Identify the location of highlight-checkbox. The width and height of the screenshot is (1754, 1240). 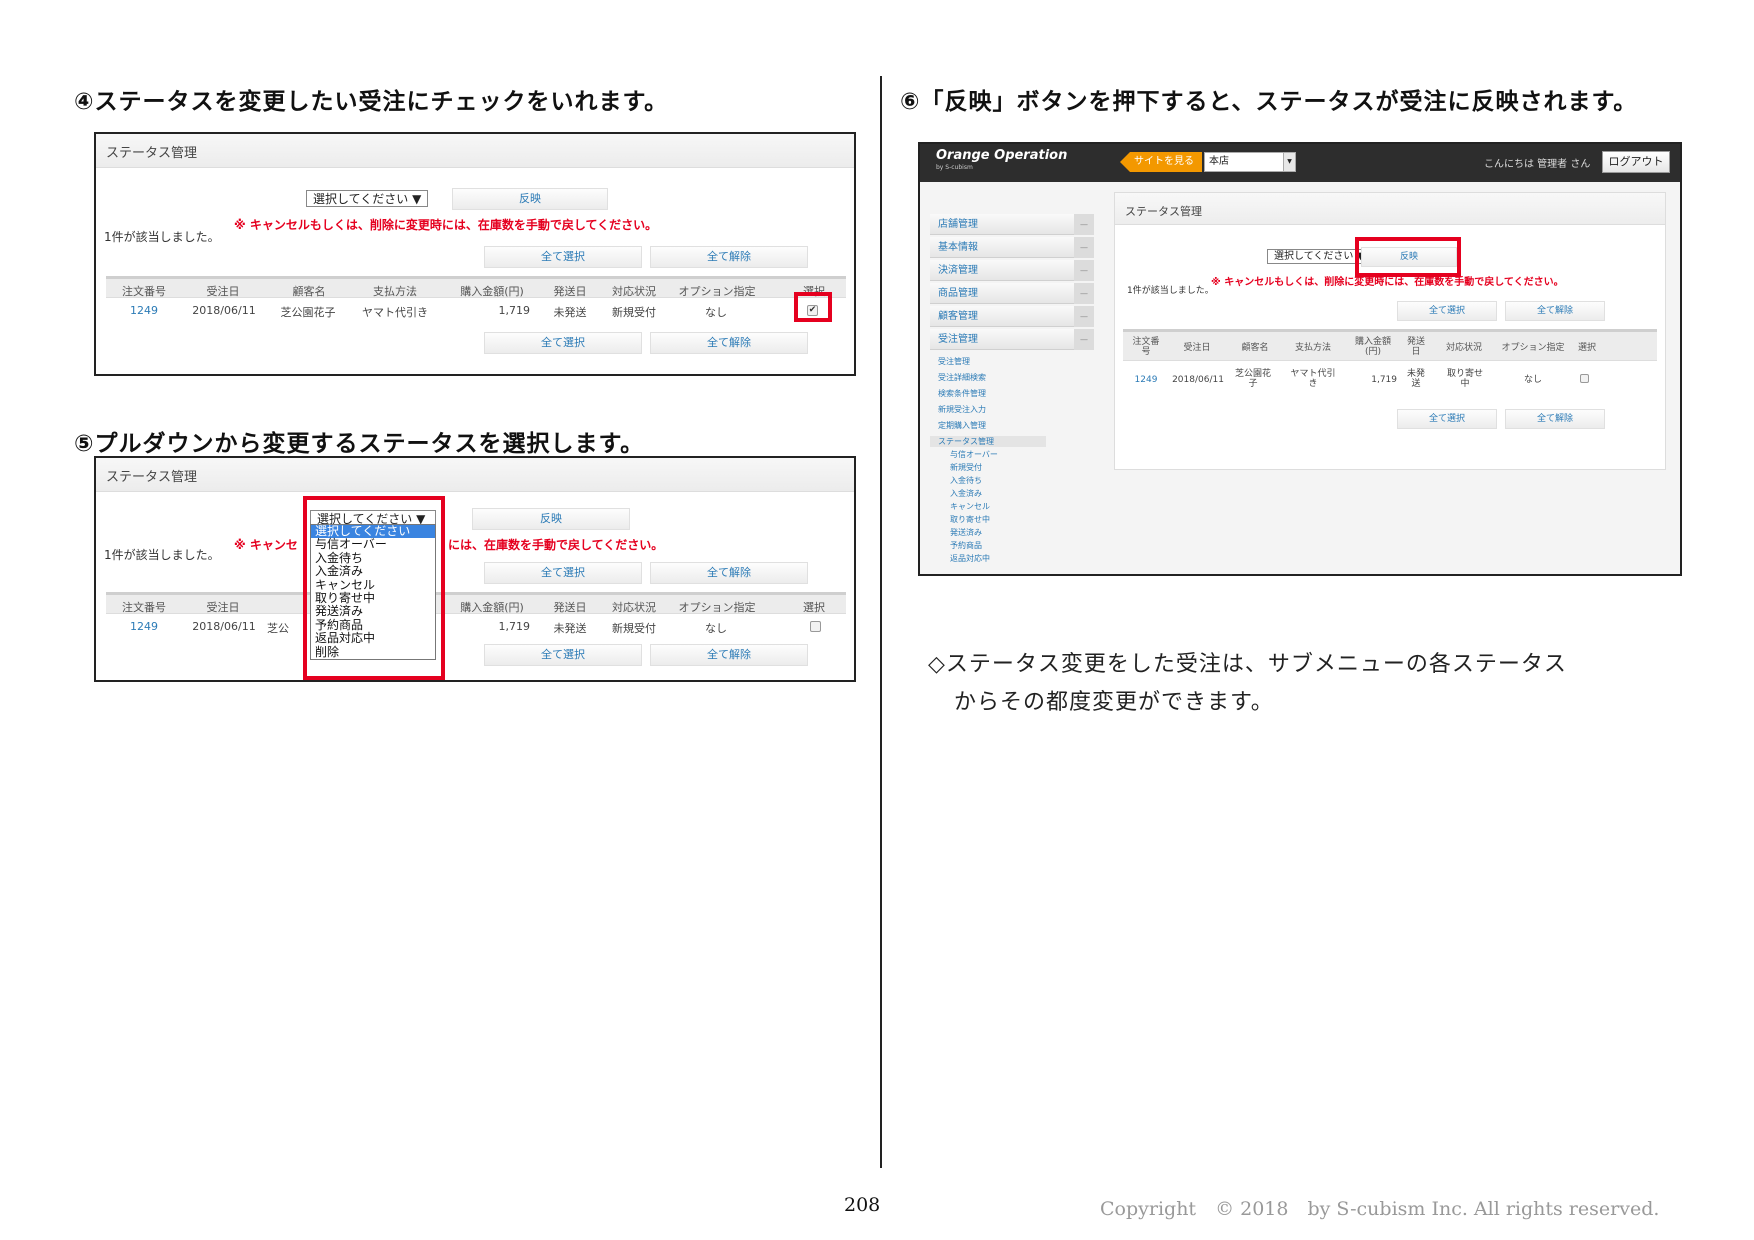
(813, 307).